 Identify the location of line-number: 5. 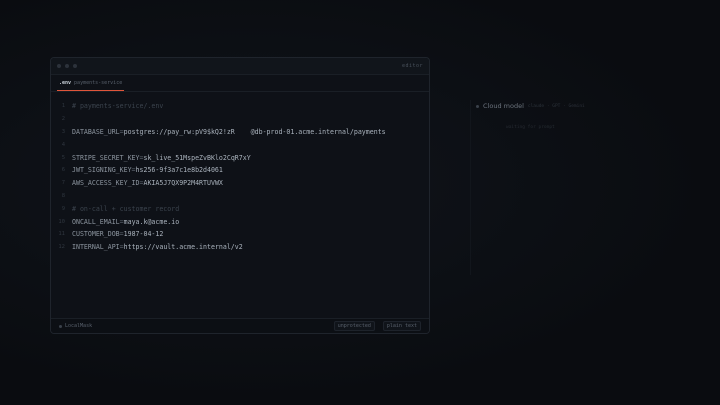
(63, 157).